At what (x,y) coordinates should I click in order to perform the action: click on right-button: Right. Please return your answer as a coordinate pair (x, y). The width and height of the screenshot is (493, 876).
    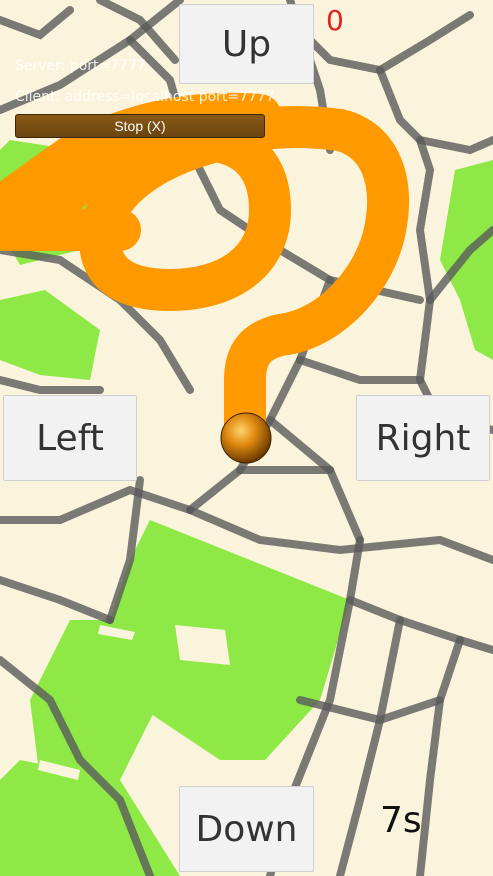
    Looking at the image, I should click on (423, 438).